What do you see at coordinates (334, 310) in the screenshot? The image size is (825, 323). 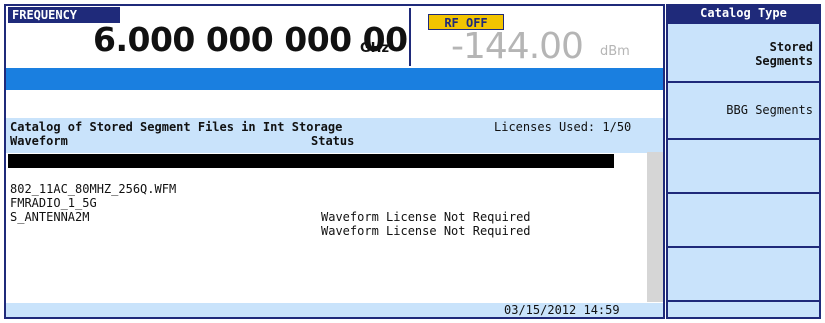 I see `catalog-footer: 03/15/2012 14:59` at bounding box center [334, 310].